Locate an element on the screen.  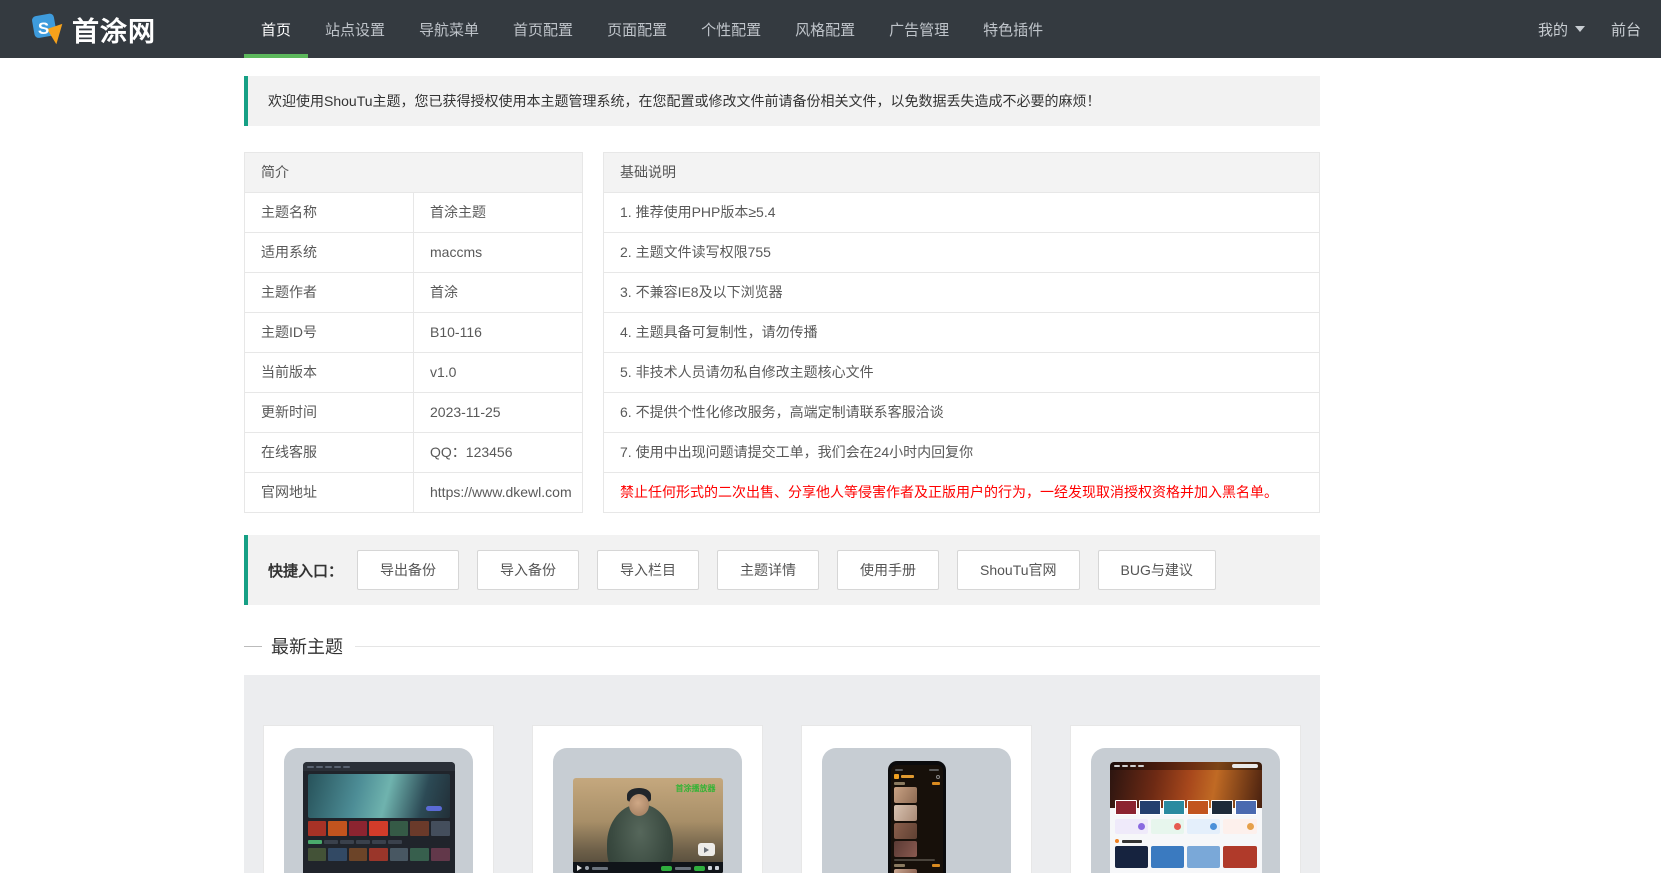
nav-item-nav-menu: 导航菜单 is located at coordinates (449, 29).